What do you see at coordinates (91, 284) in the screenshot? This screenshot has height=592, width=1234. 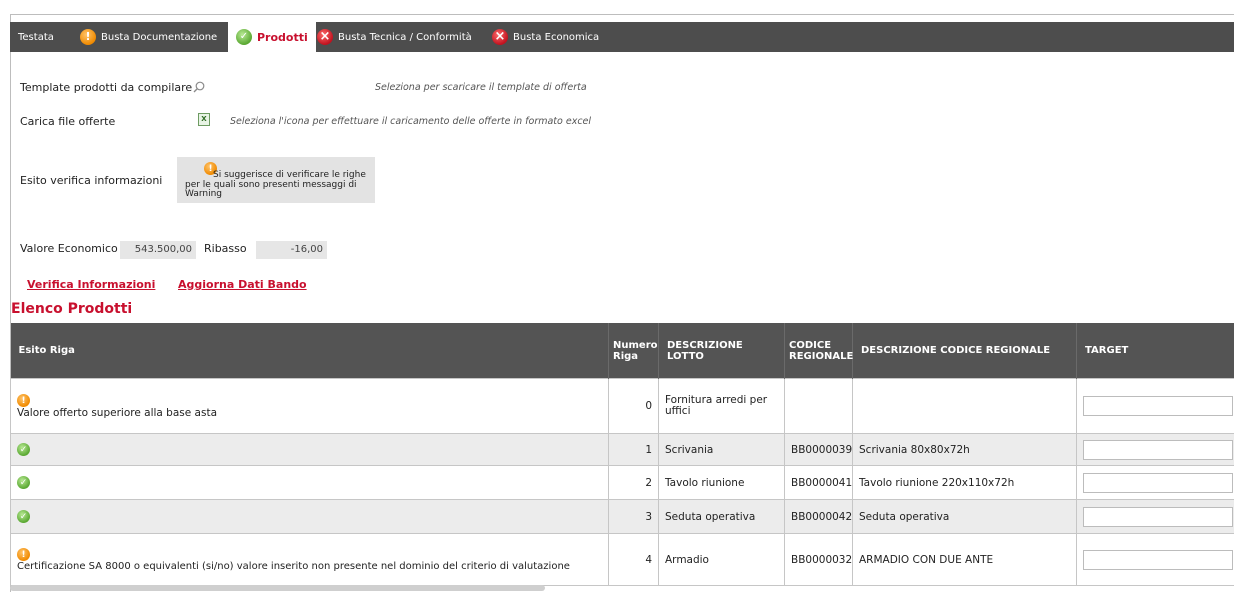 I see `verifica-informazioni-link: Verifica Informazioni` at bounding box center [91, 284].